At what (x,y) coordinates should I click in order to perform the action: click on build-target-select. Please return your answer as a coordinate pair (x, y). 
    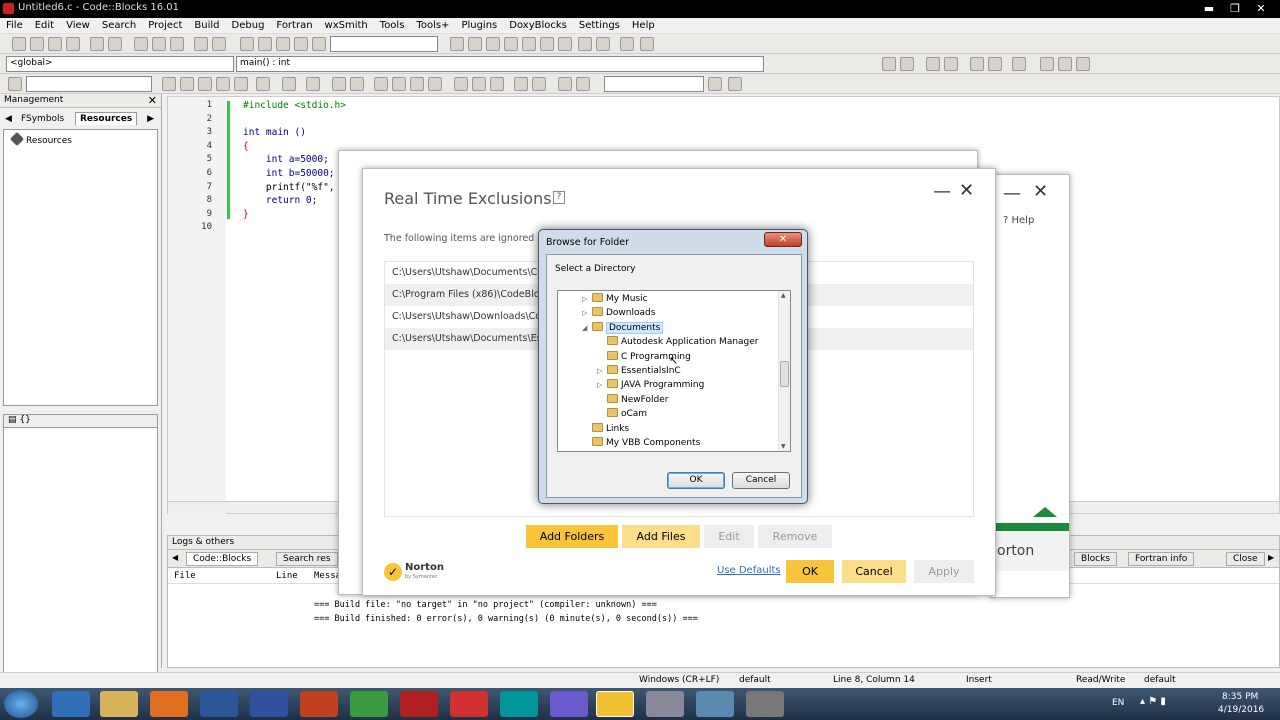
    Looking at the image, I should click on (384, 44).